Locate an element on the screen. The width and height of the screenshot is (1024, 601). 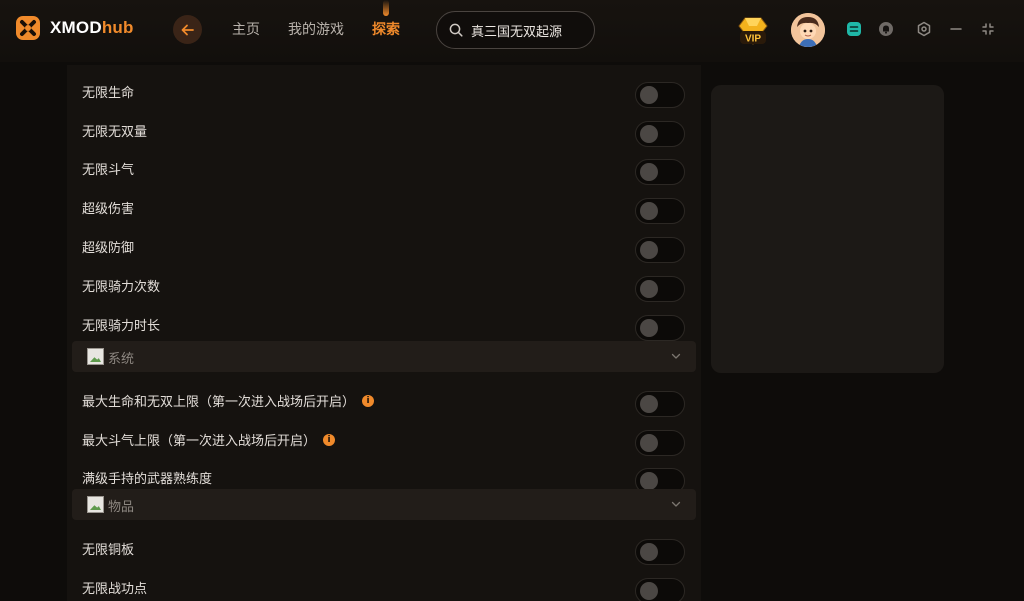
main-nav: 主页 我的游戏 探索 is located at coordinates (330, 19).